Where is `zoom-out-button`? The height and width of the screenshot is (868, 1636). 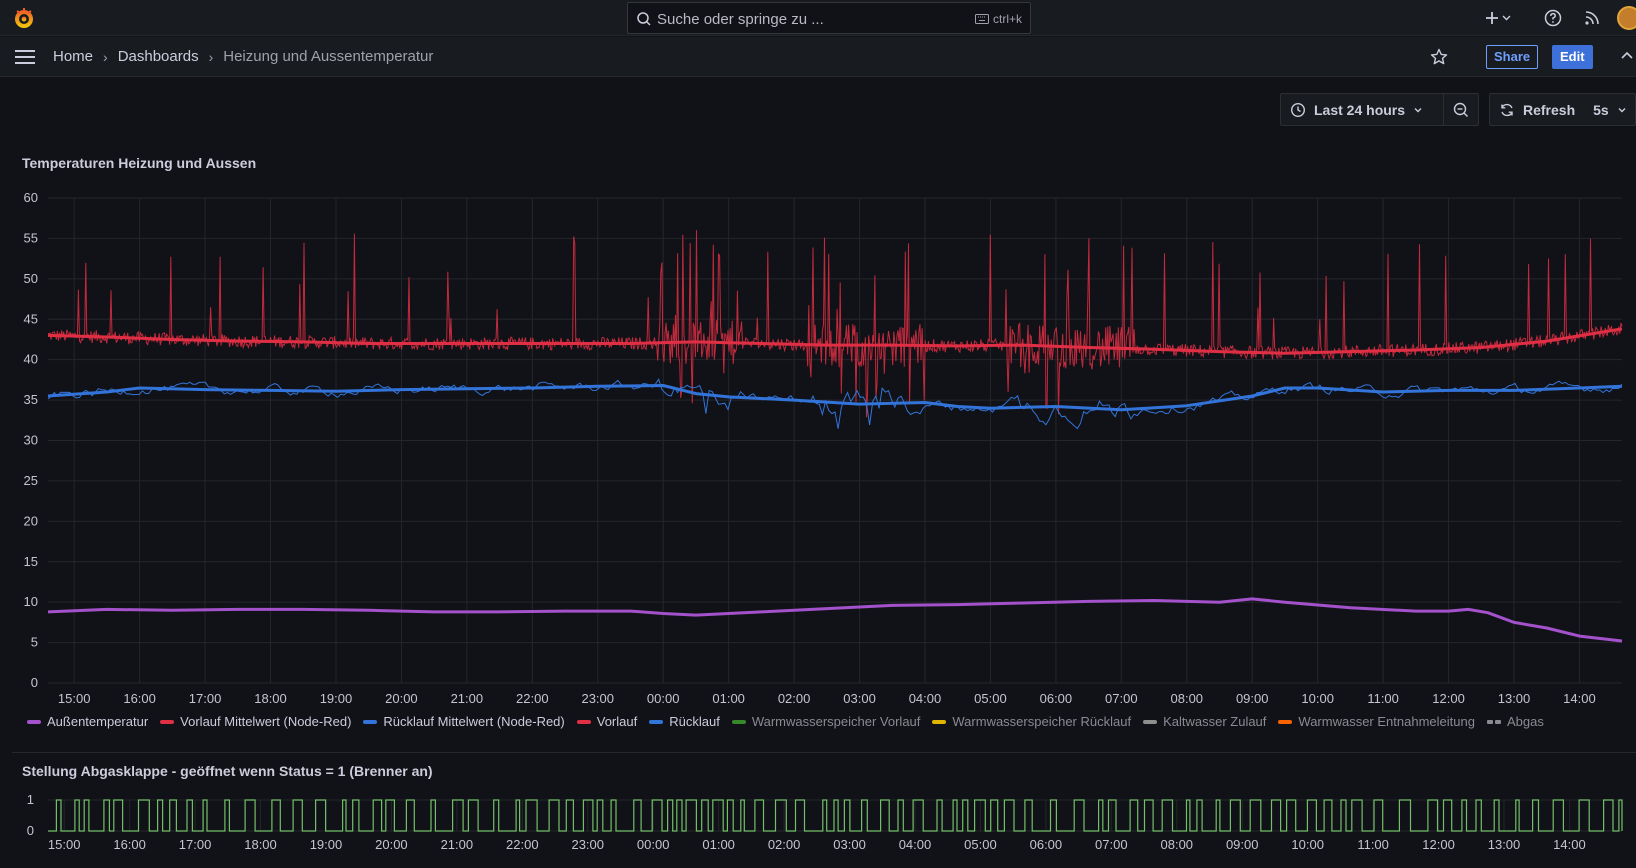
zoom-out-button is located at coordinates (1461, 109).